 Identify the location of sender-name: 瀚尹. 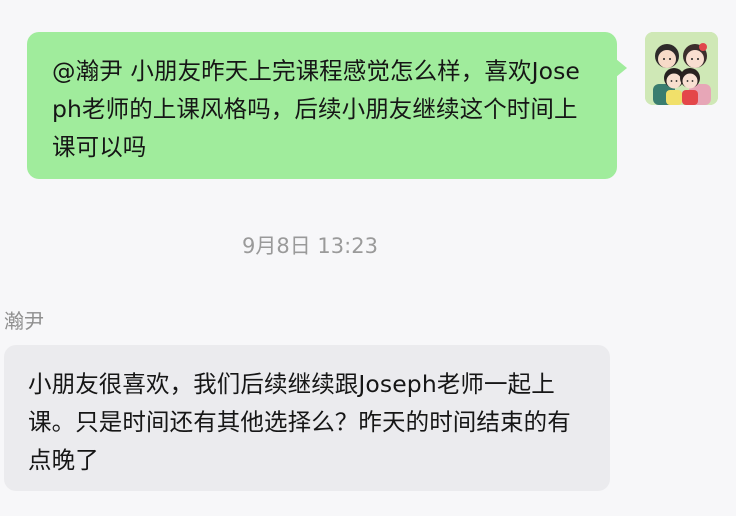
(24, 321).